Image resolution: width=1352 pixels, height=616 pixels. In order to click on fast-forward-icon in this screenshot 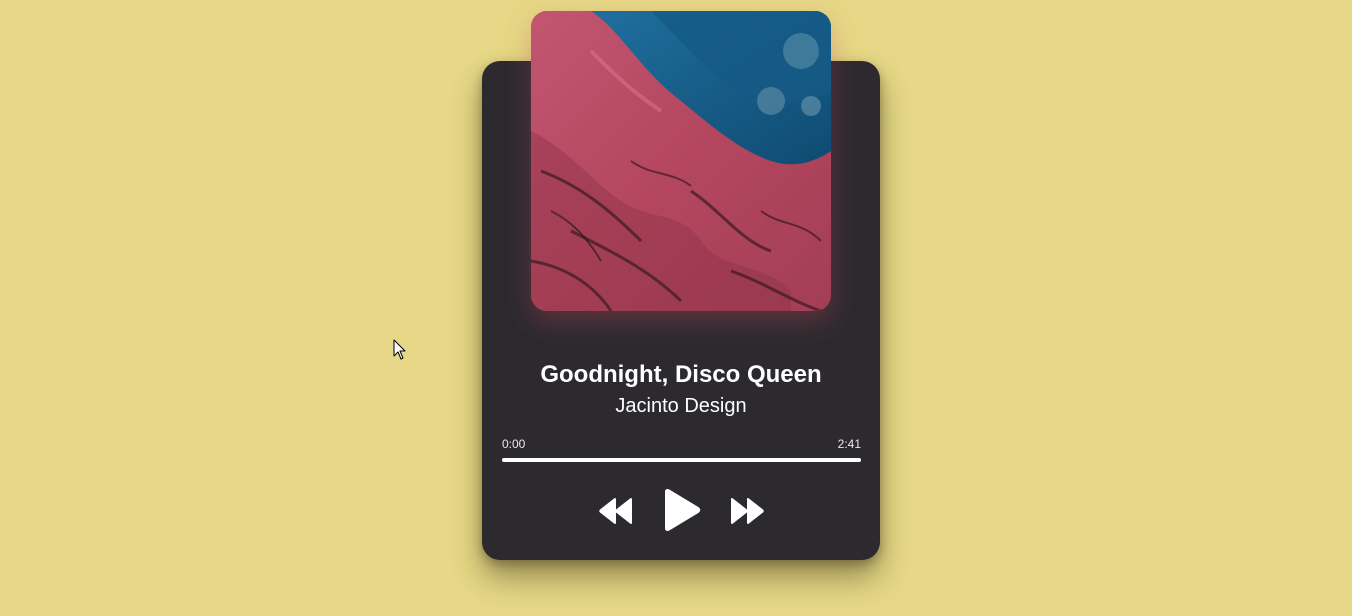, I will do `click(747, 511)`.